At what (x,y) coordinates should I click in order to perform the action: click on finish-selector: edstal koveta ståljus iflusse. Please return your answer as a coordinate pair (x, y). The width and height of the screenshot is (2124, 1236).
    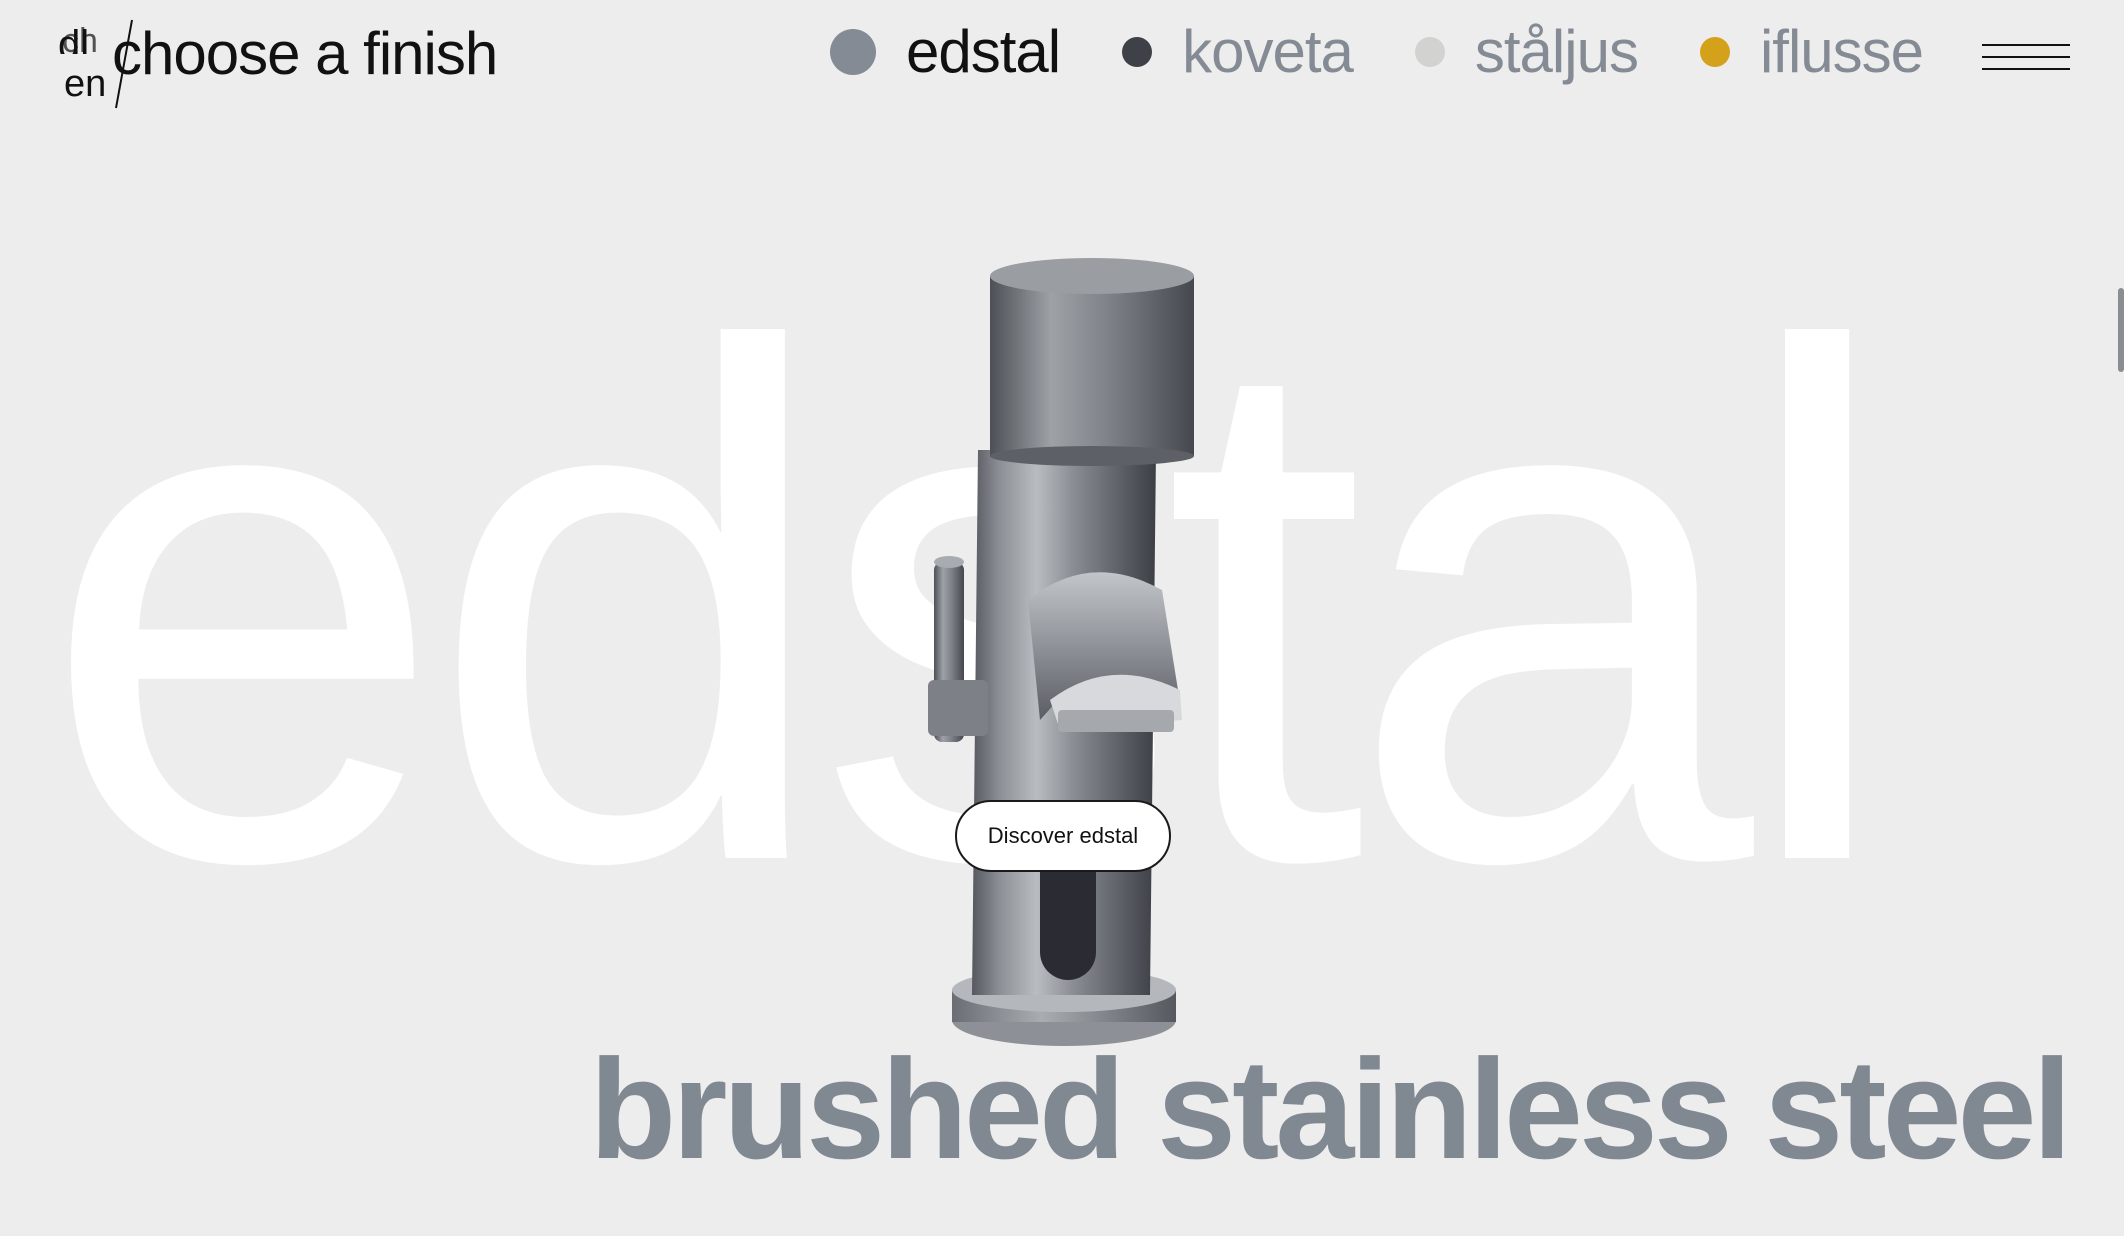
    Looking at the image, I should click on (1377, 52).